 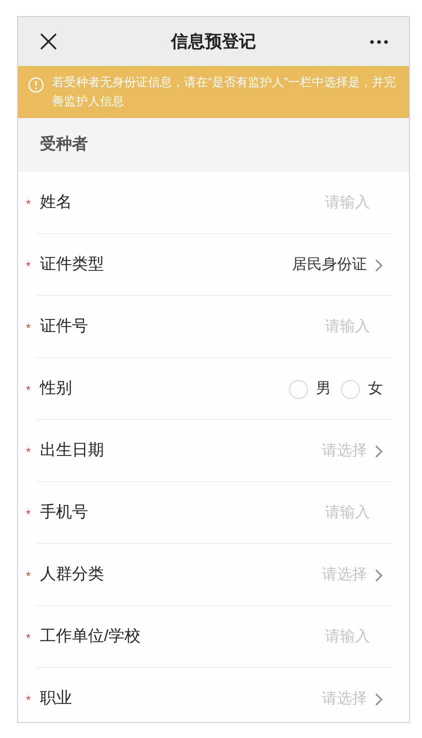 What do you see at coordinates (213, 41) in the screenshot?
I see `page-title: 信息预登记` at bounding box center [213, 41].